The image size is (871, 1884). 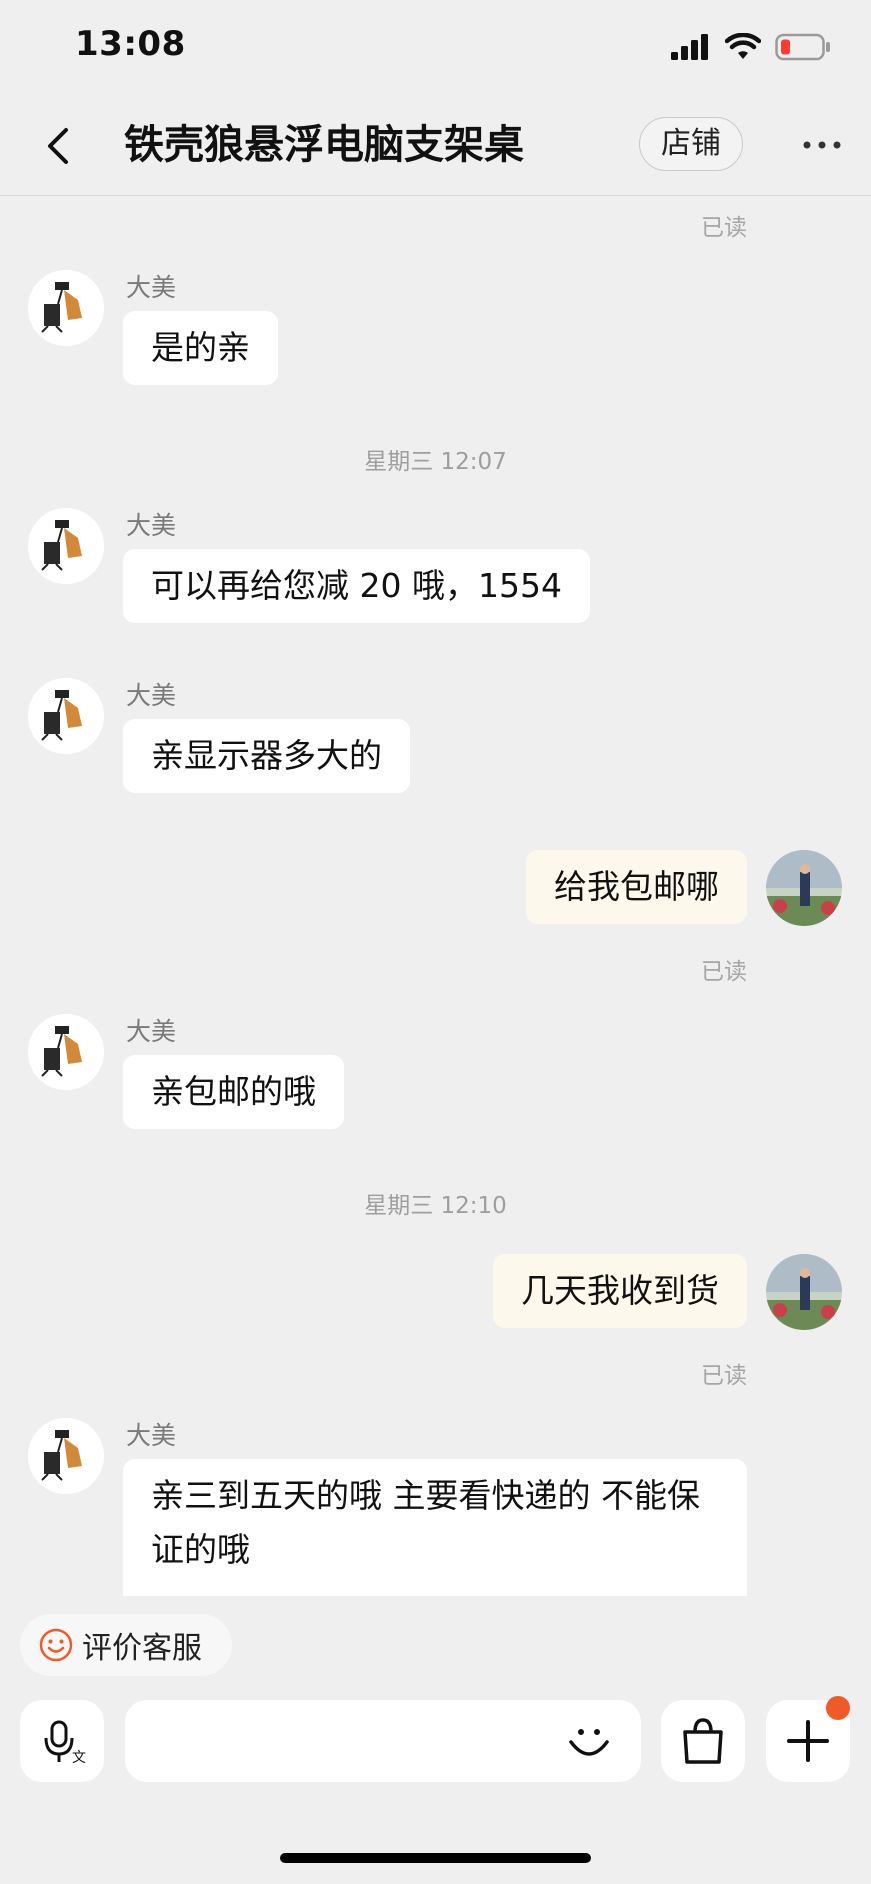 I want to click on notification-dot, so click(x=838, y=1708).